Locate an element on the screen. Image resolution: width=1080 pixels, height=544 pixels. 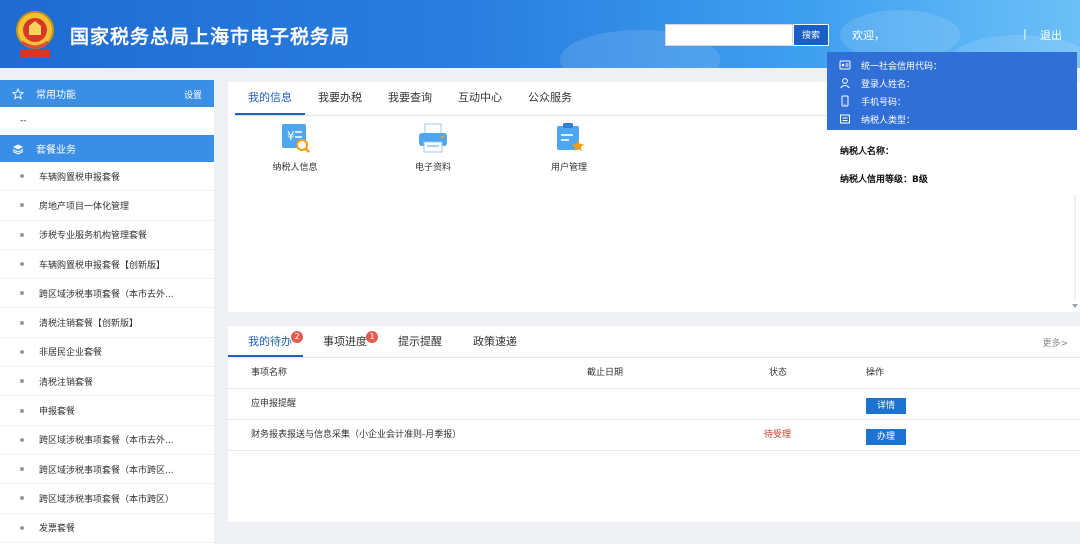
common-functions-title: 常用功能 is located at coordinates (56, 95).